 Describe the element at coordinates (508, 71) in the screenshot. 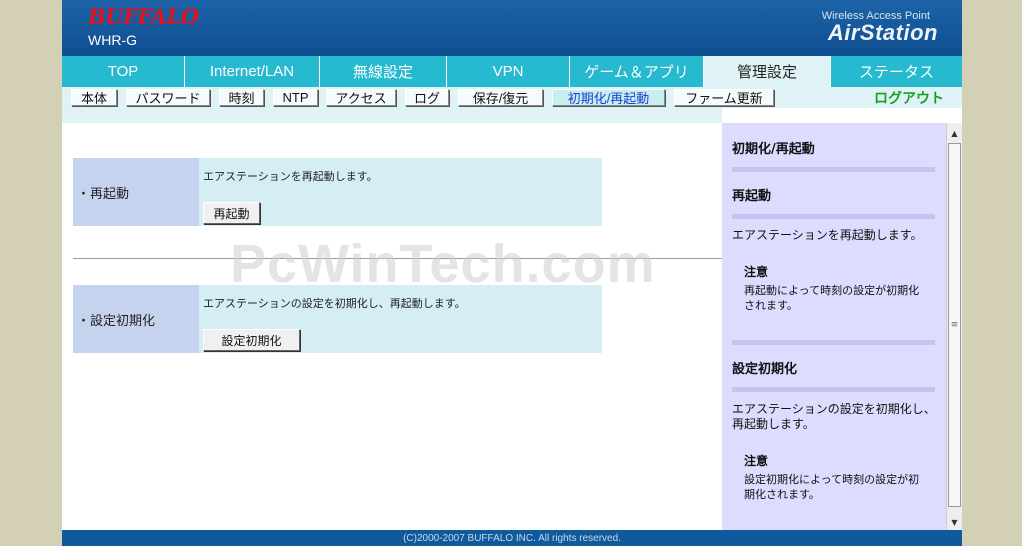

I see `tab-vpn: VPN` at that location.